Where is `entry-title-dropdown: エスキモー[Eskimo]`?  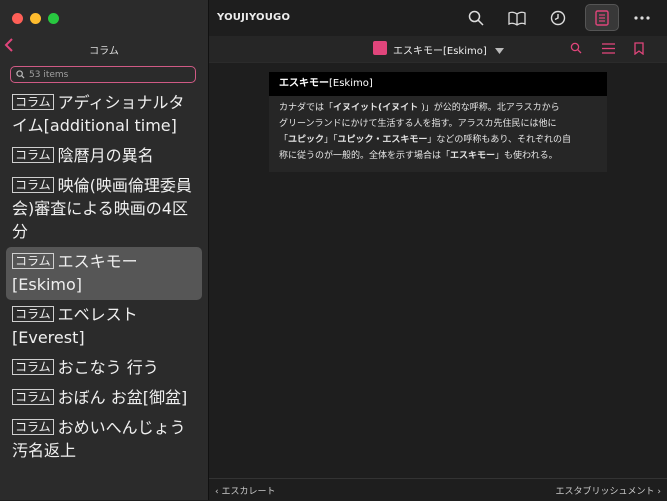 entry-title-dropdown: エスキモー[Eskimo] is located at coordinates (448, 49).